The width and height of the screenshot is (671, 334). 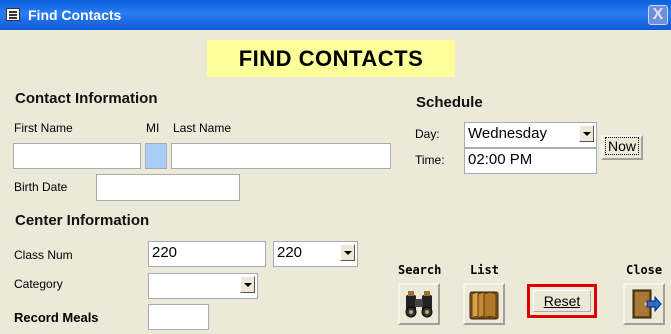 I want to click on day-select: Wednesday, so click(x=530, y=135).